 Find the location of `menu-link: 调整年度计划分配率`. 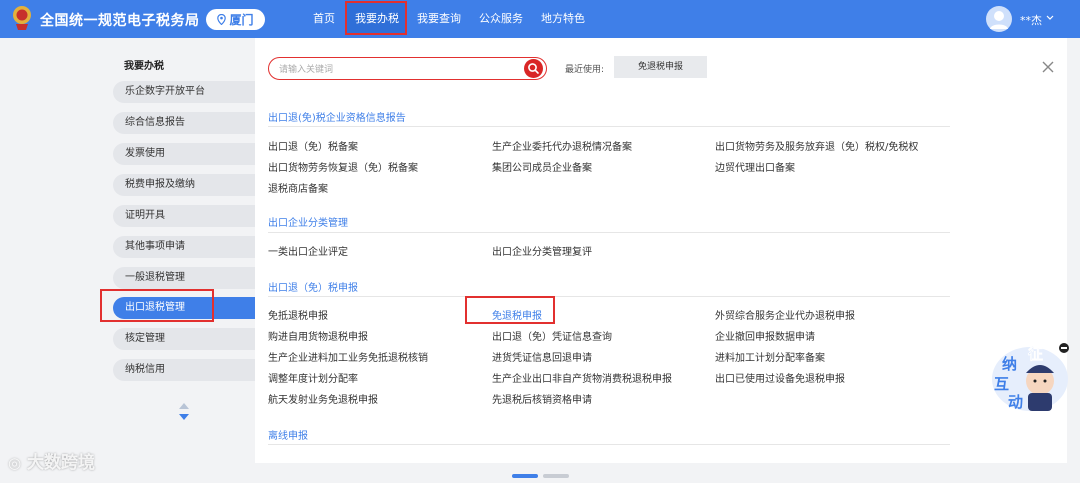

menu-link: 调整年度计划分配率 is located at coordinates (313, 377).